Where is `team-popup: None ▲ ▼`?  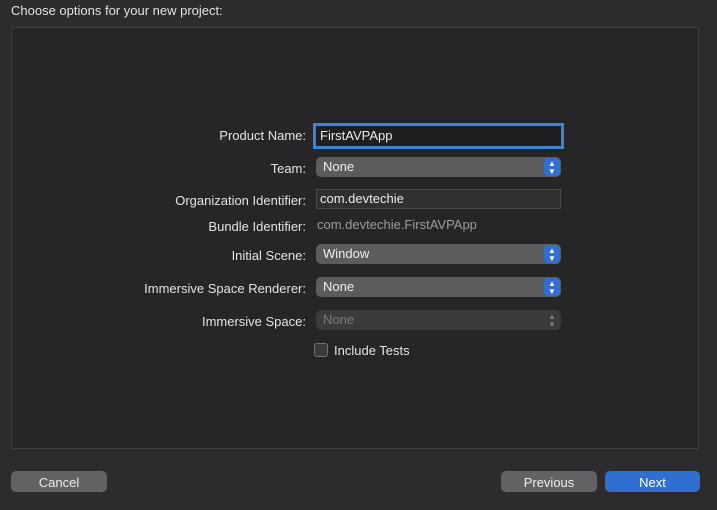
team-popup: None ▲ ▼ is located at coordinates (438, 167).